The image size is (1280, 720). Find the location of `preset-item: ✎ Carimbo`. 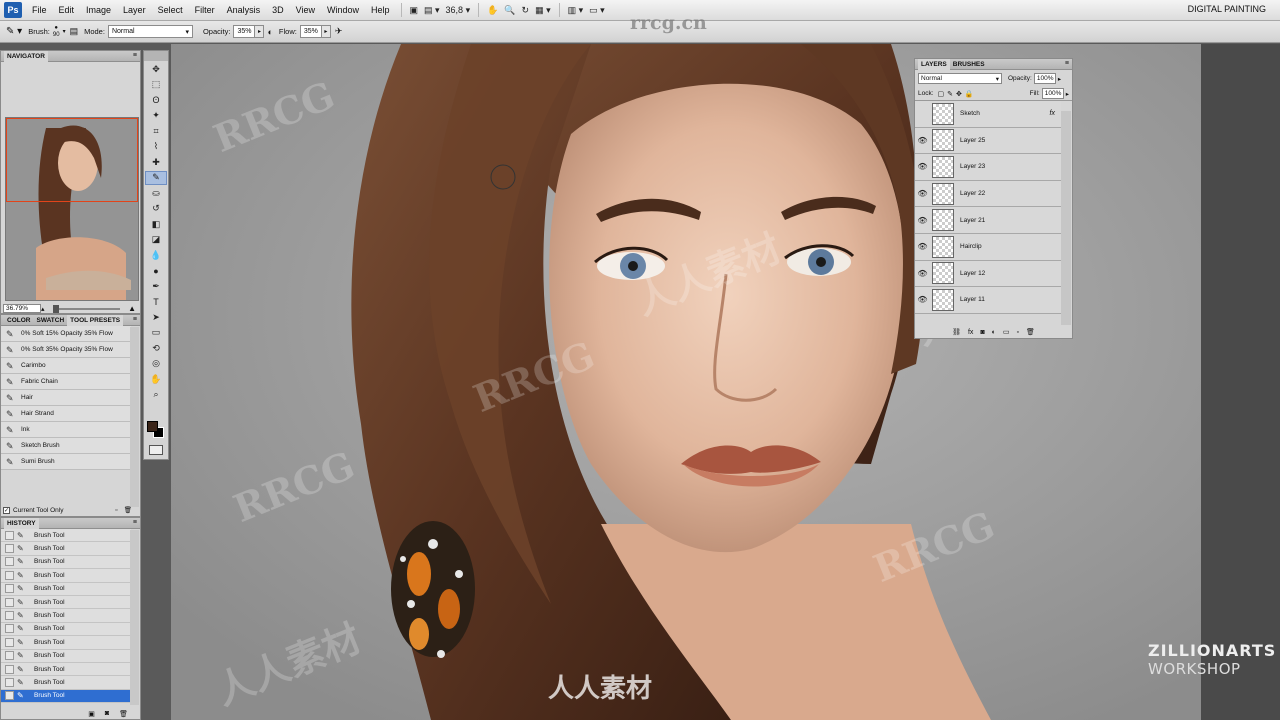

preset-item: ✎ Carimbo is located at coordinates (66, 366).